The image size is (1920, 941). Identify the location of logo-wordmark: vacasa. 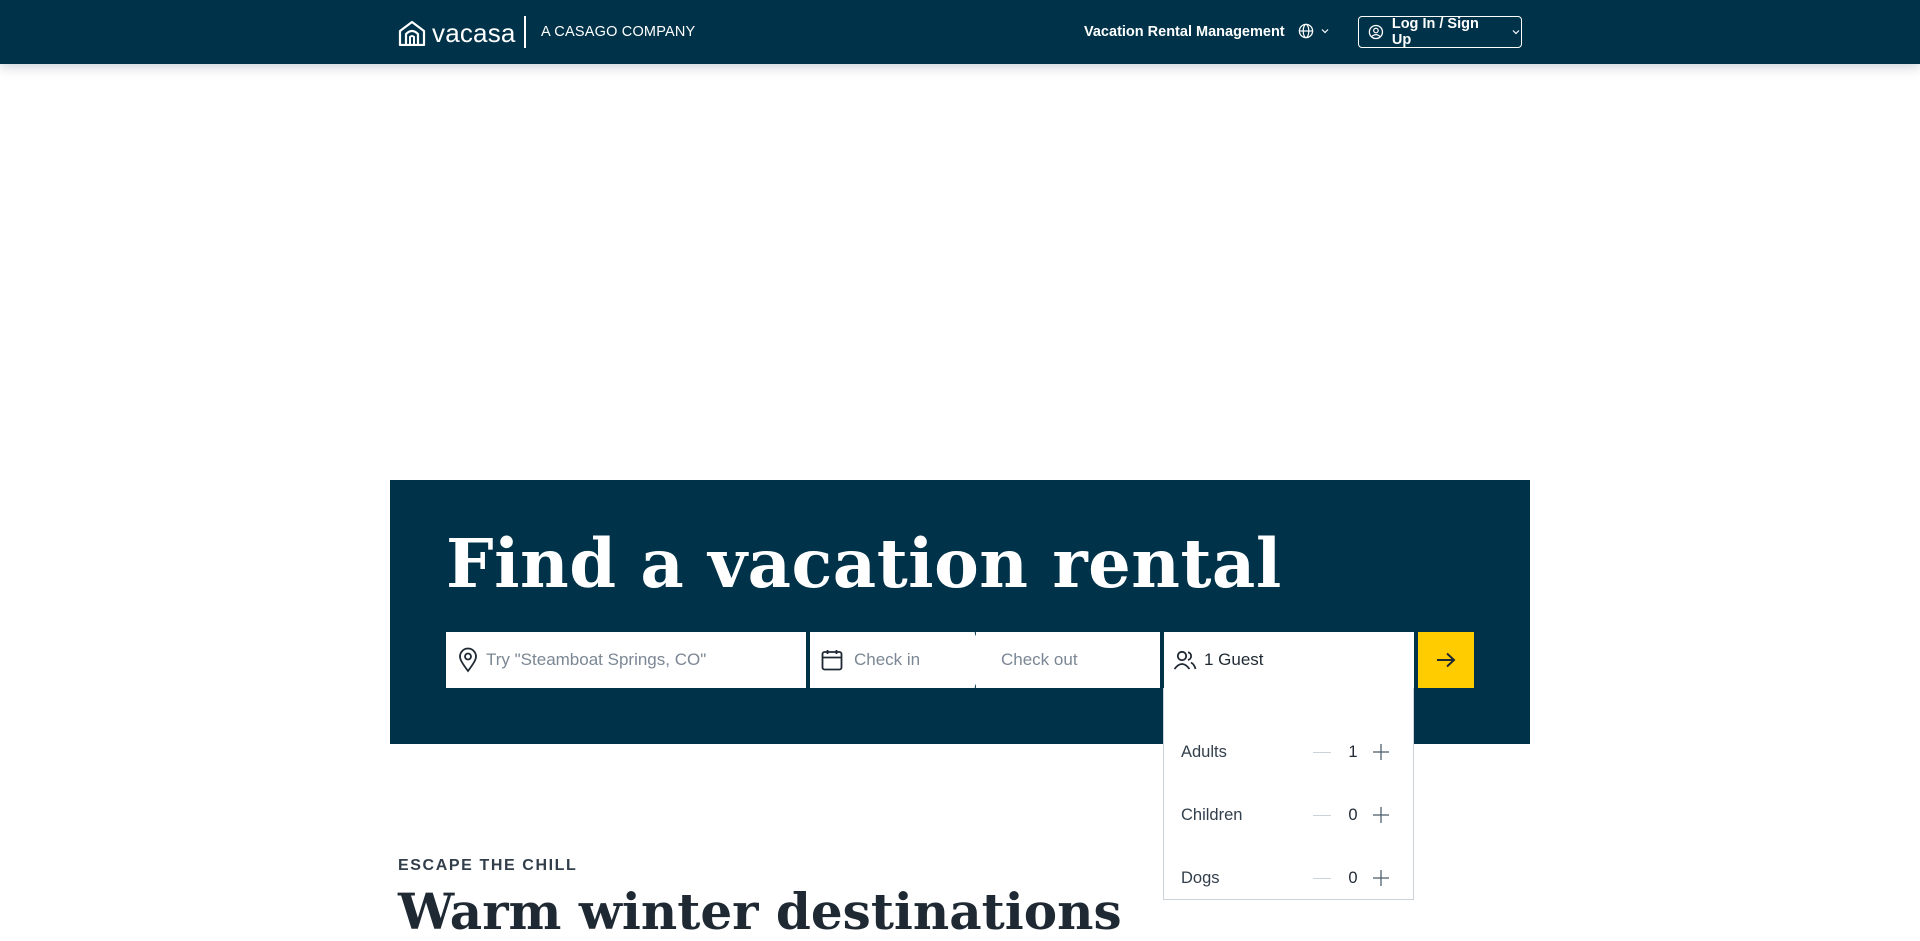
(474, 32).